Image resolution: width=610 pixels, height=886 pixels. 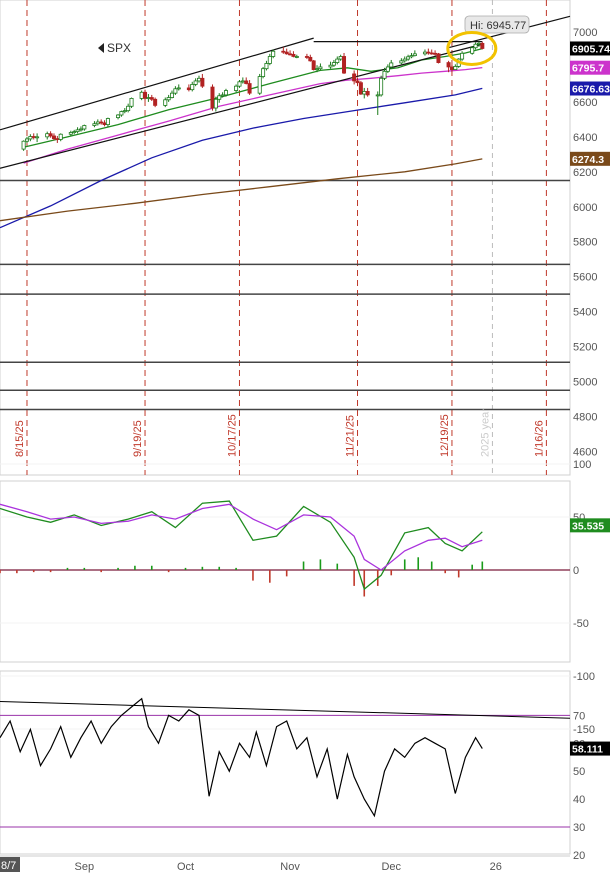 What do you see at coordinates (579, 716) in the screenshot?
I see `rsi-tick-label: 70` at bounding box center [579, 716].